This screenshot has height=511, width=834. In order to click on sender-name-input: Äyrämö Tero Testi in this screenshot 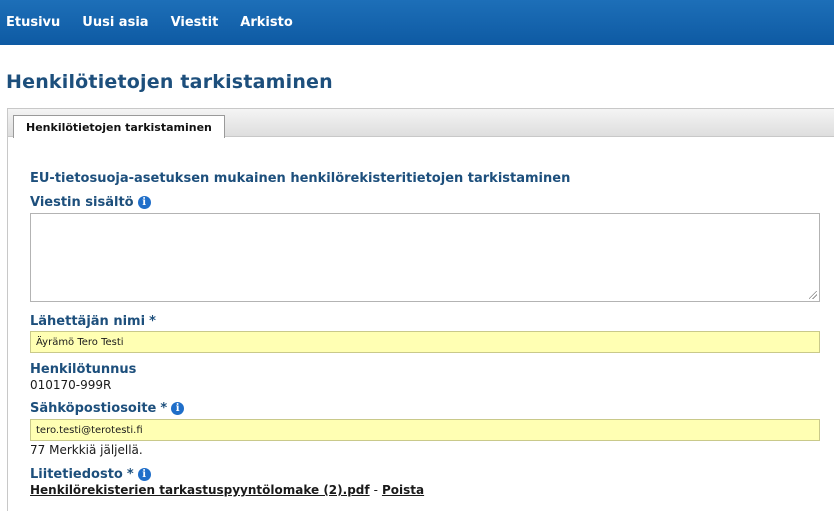, I will do `click(425, 342)`.